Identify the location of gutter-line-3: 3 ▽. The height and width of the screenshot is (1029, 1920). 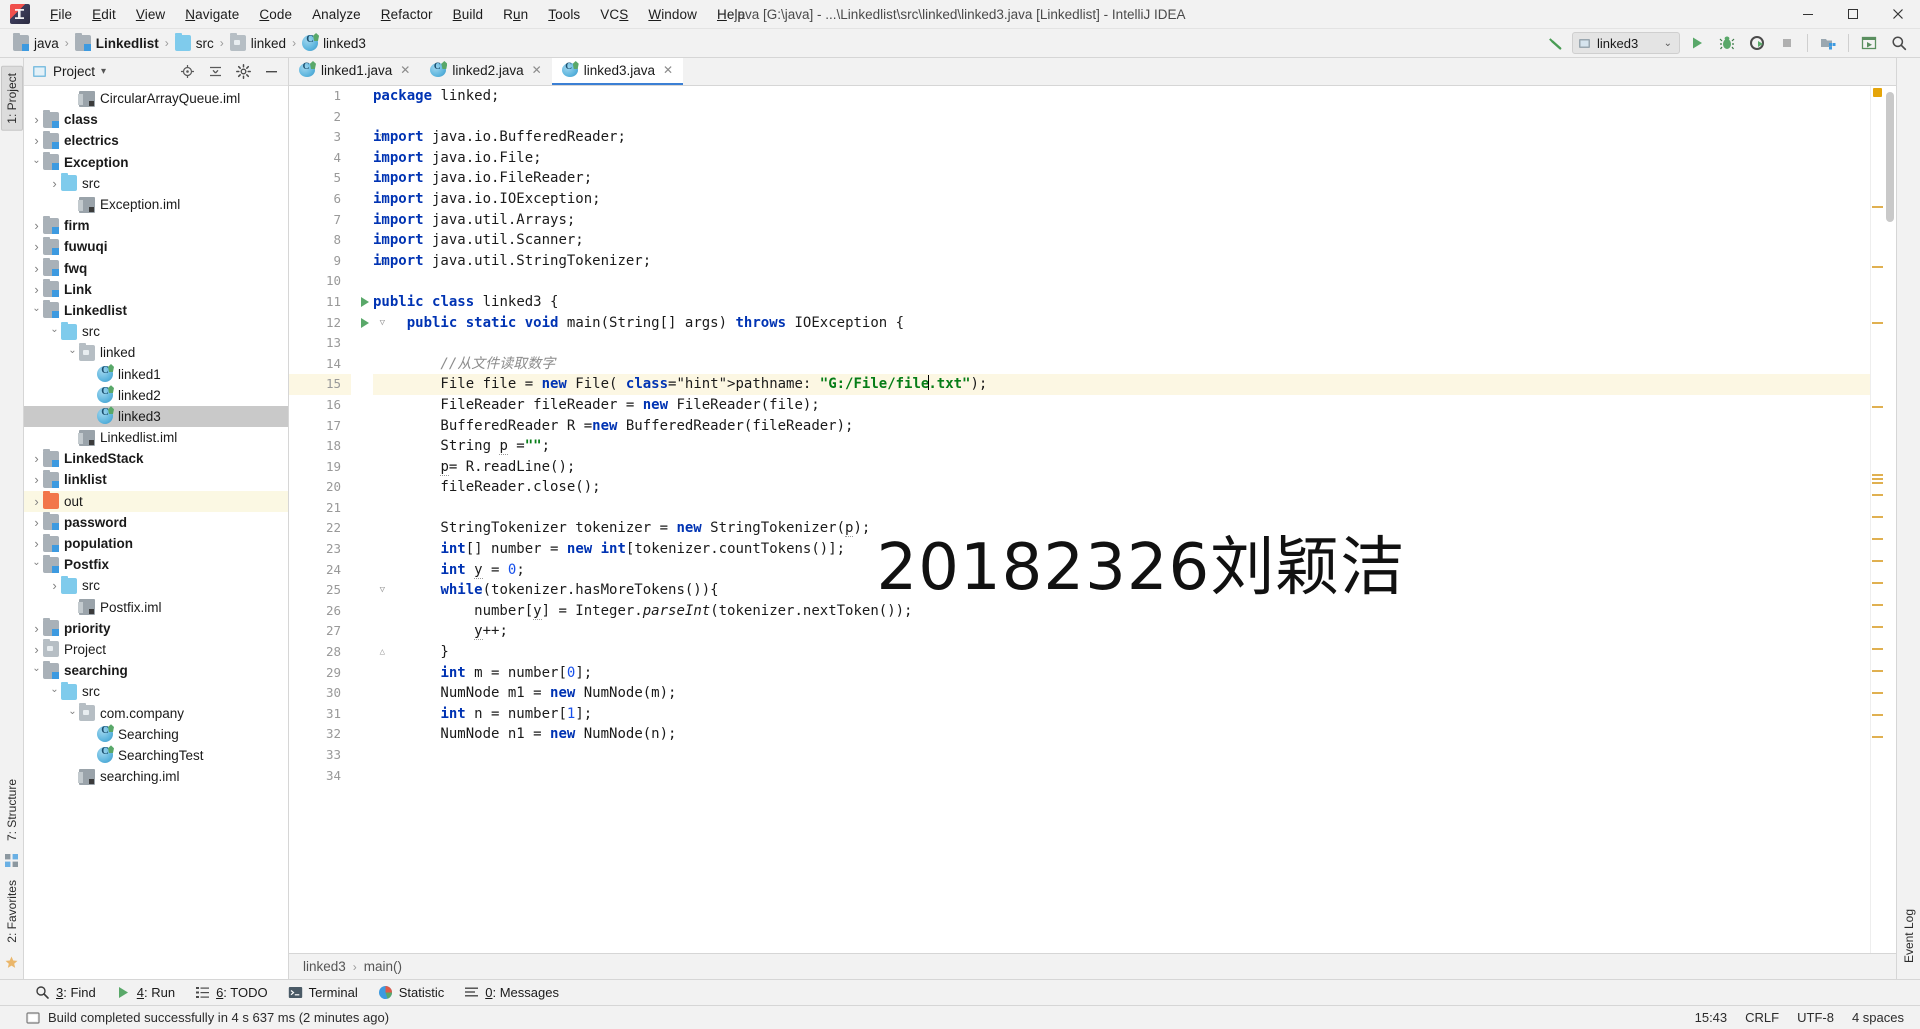
(337, 137).